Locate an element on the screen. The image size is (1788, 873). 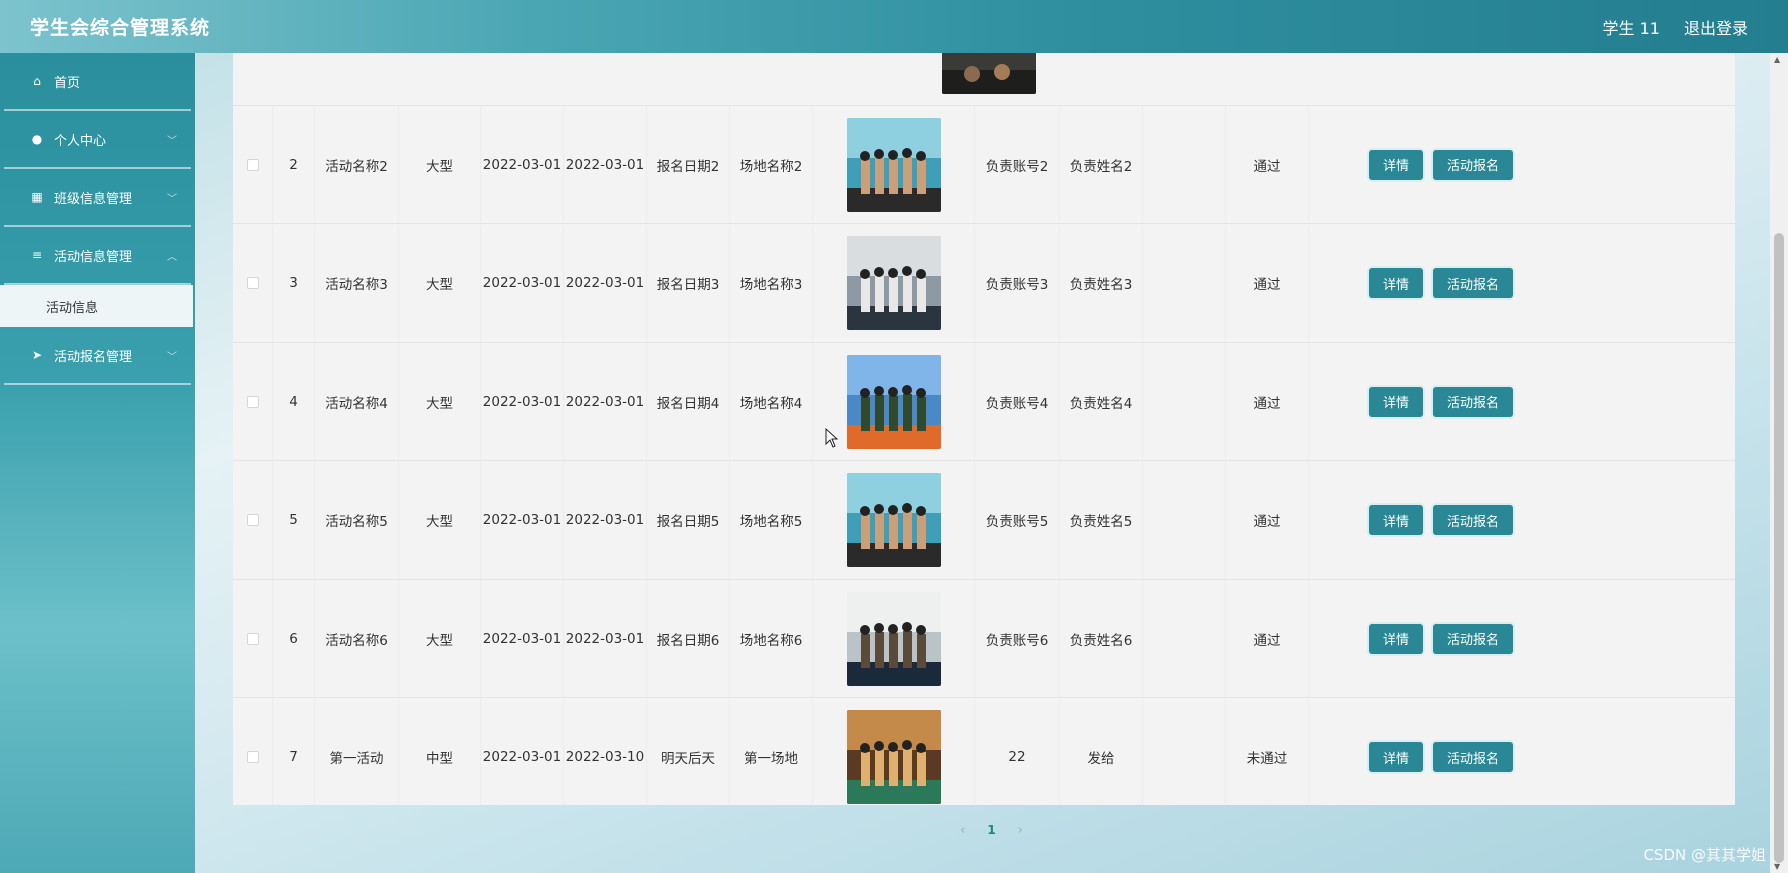
mouse-cursor-icon is located at coordinates (832, 438).